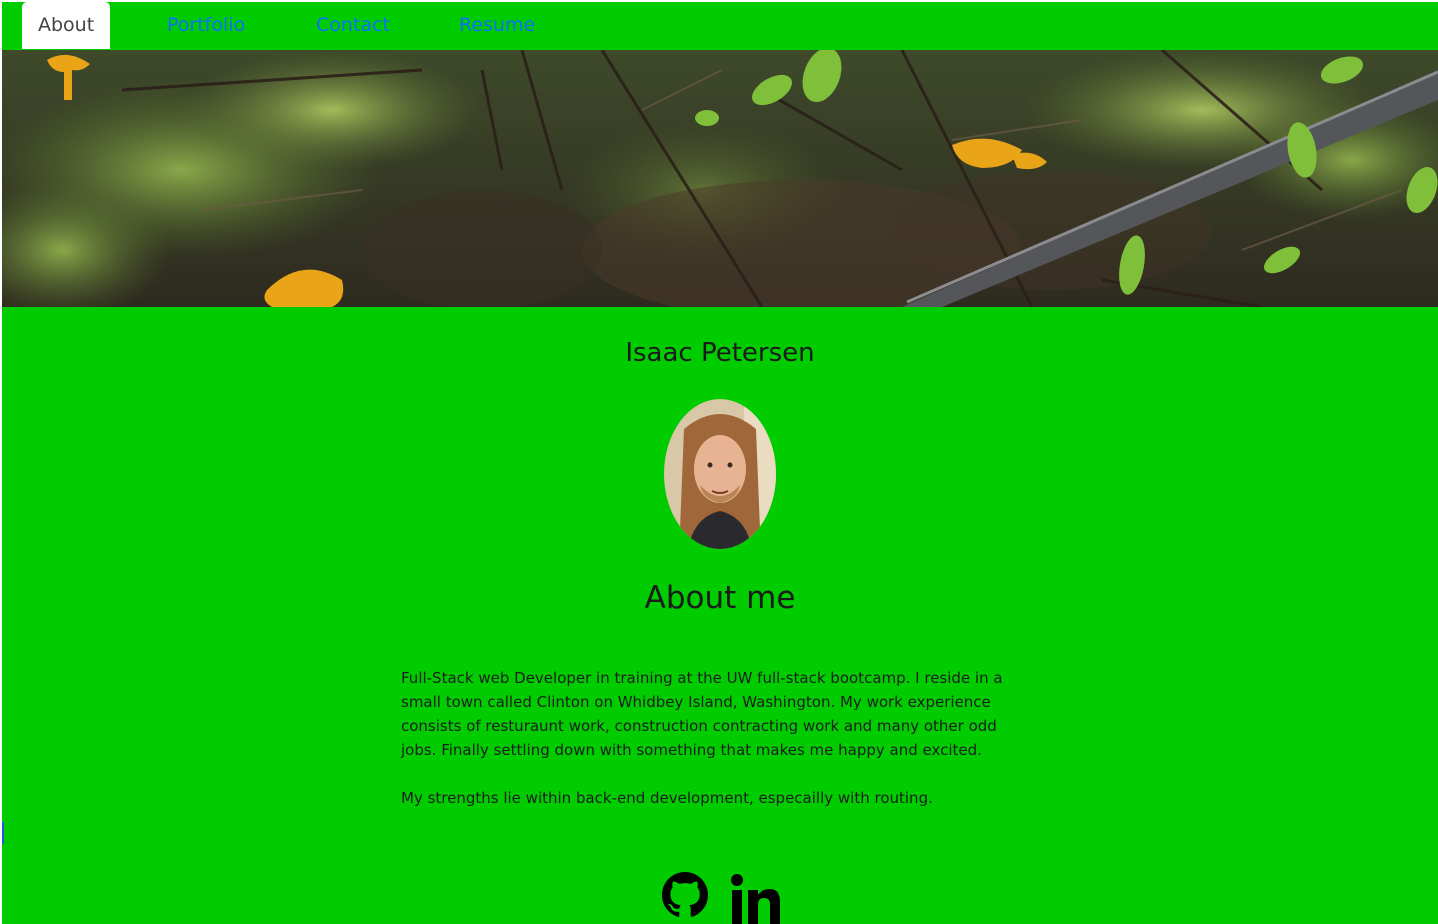 Image resolution: width=1438 pixels, height=924 pixels. What do you see at coordinates (3, 833) in the screenshot?
I see `left-edge-marker` at bounding box center [3, 833].